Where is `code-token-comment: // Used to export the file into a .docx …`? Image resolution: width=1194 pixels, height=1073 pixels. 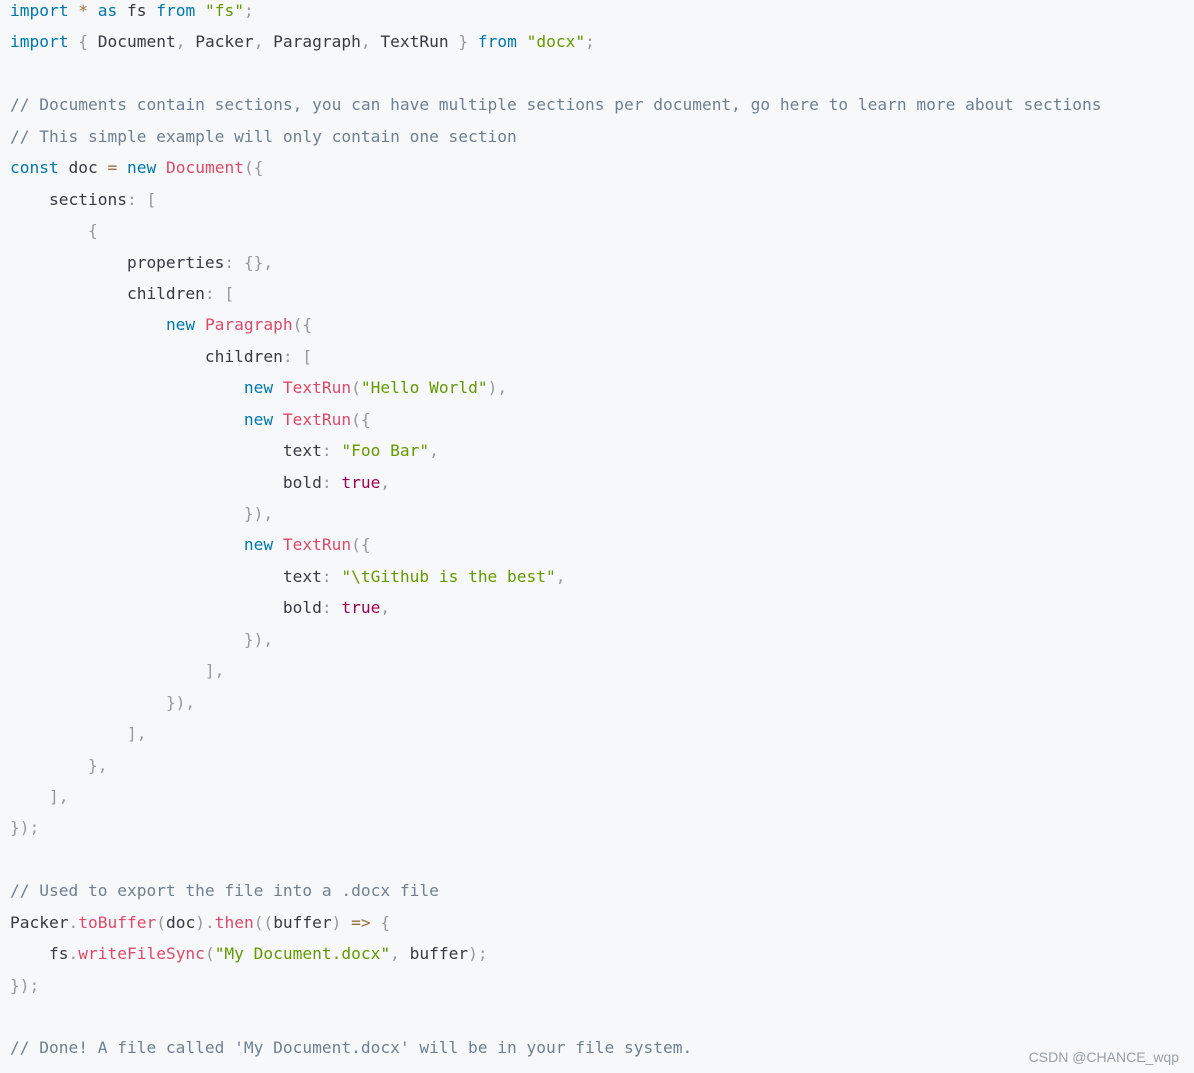
code-token-comment: // Used to export the file into a .docx … is located at coordinates (224, 891).